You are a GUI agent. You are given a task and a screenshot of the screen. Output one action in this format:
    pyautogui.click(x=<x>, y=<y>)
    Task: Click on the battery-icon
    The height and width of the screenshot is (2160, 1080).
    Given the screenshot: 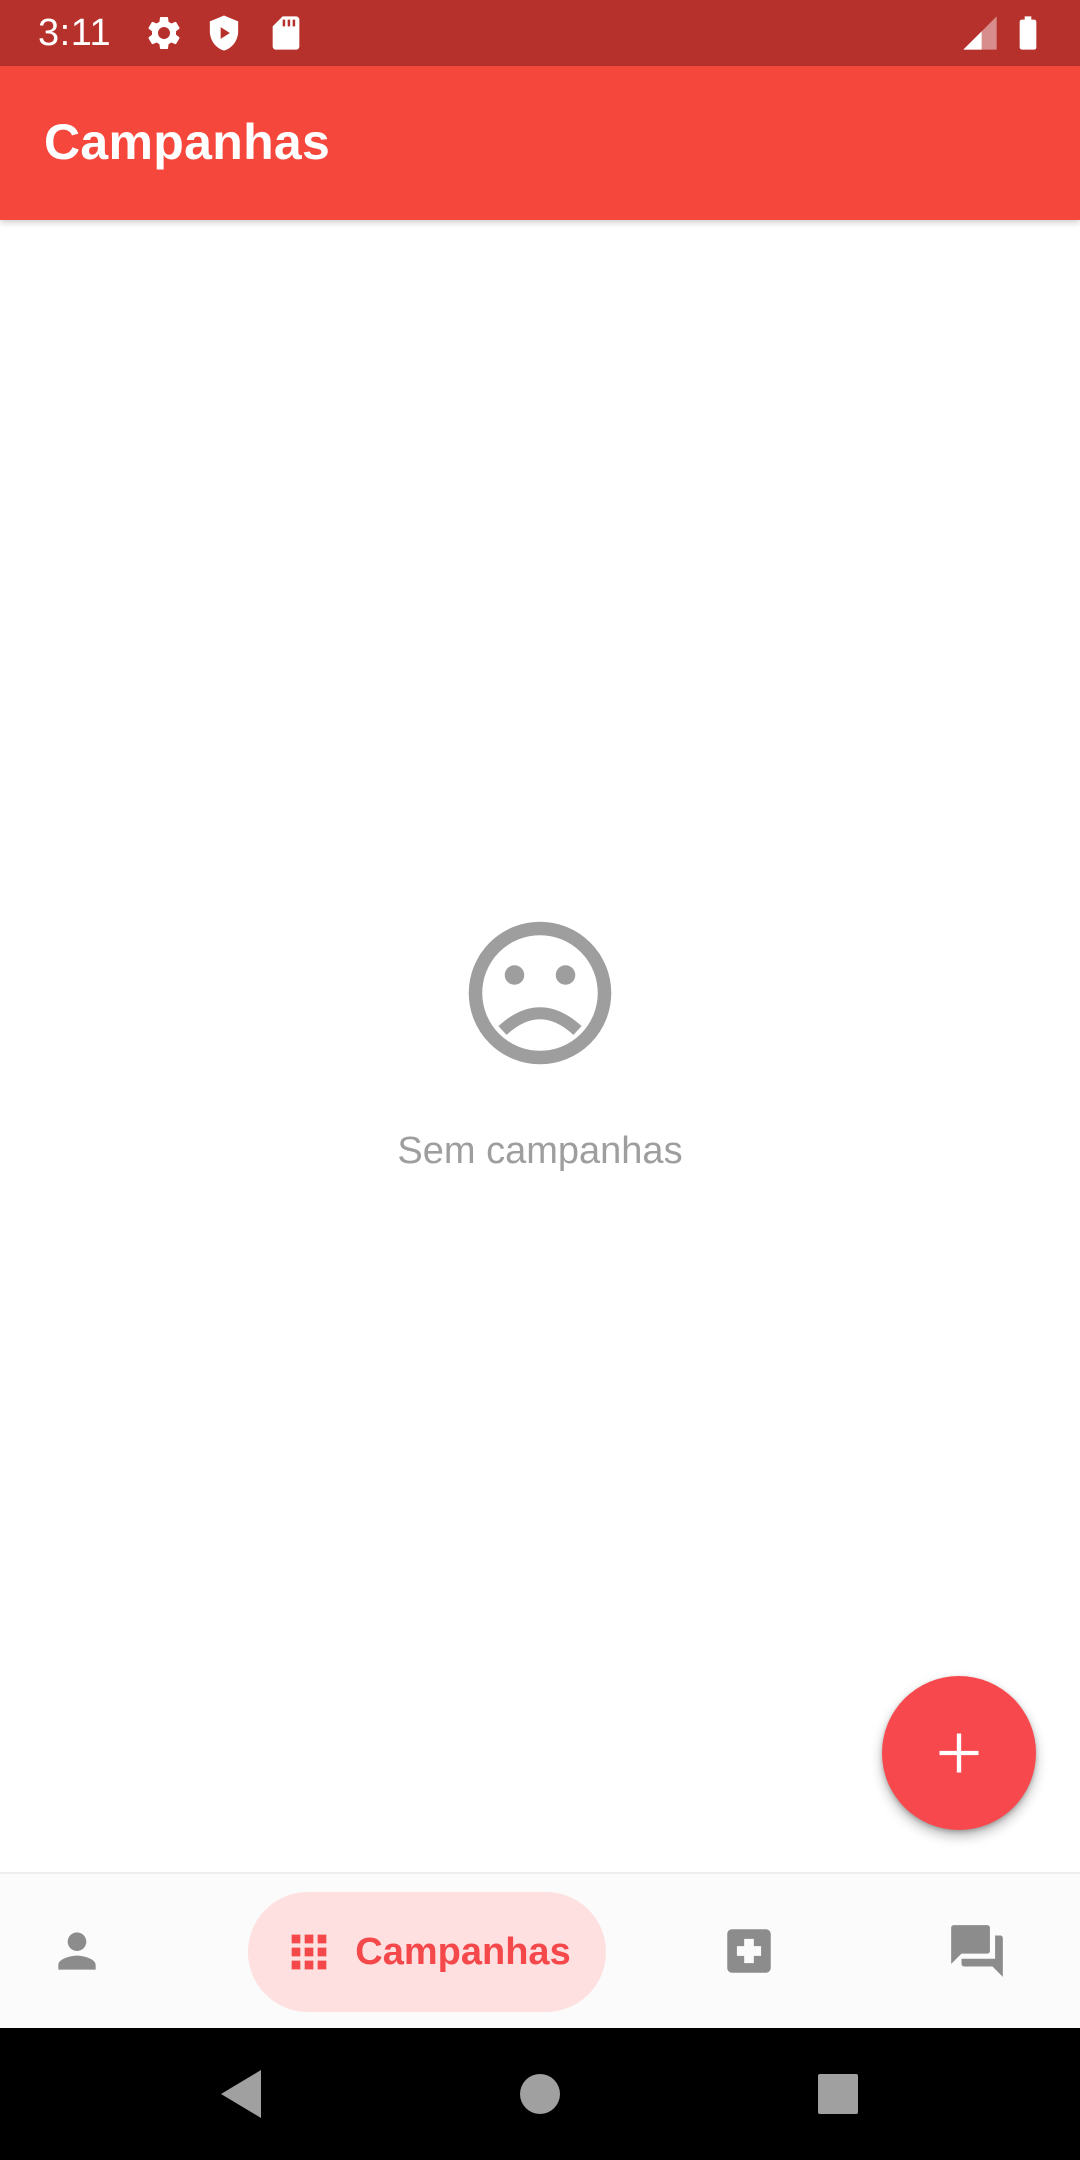 What is the action you would take?
    pyautogui.click(x=1028, y=33)
    